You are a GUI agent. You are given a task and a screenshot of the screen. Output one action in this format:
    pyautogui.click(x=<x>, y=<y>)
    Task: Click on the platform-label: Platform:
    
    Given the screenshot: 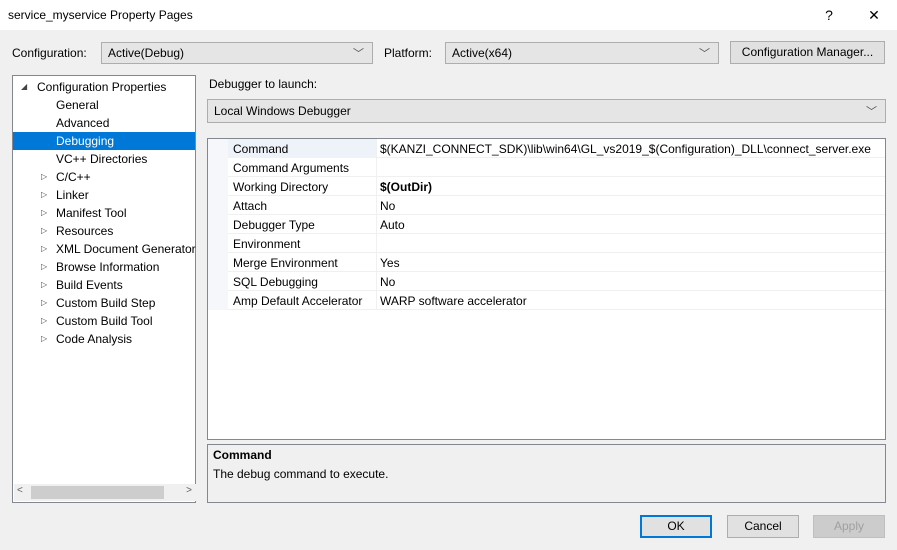 What is the action you would take?
    pyautogui.click(x=408, y=53)
    